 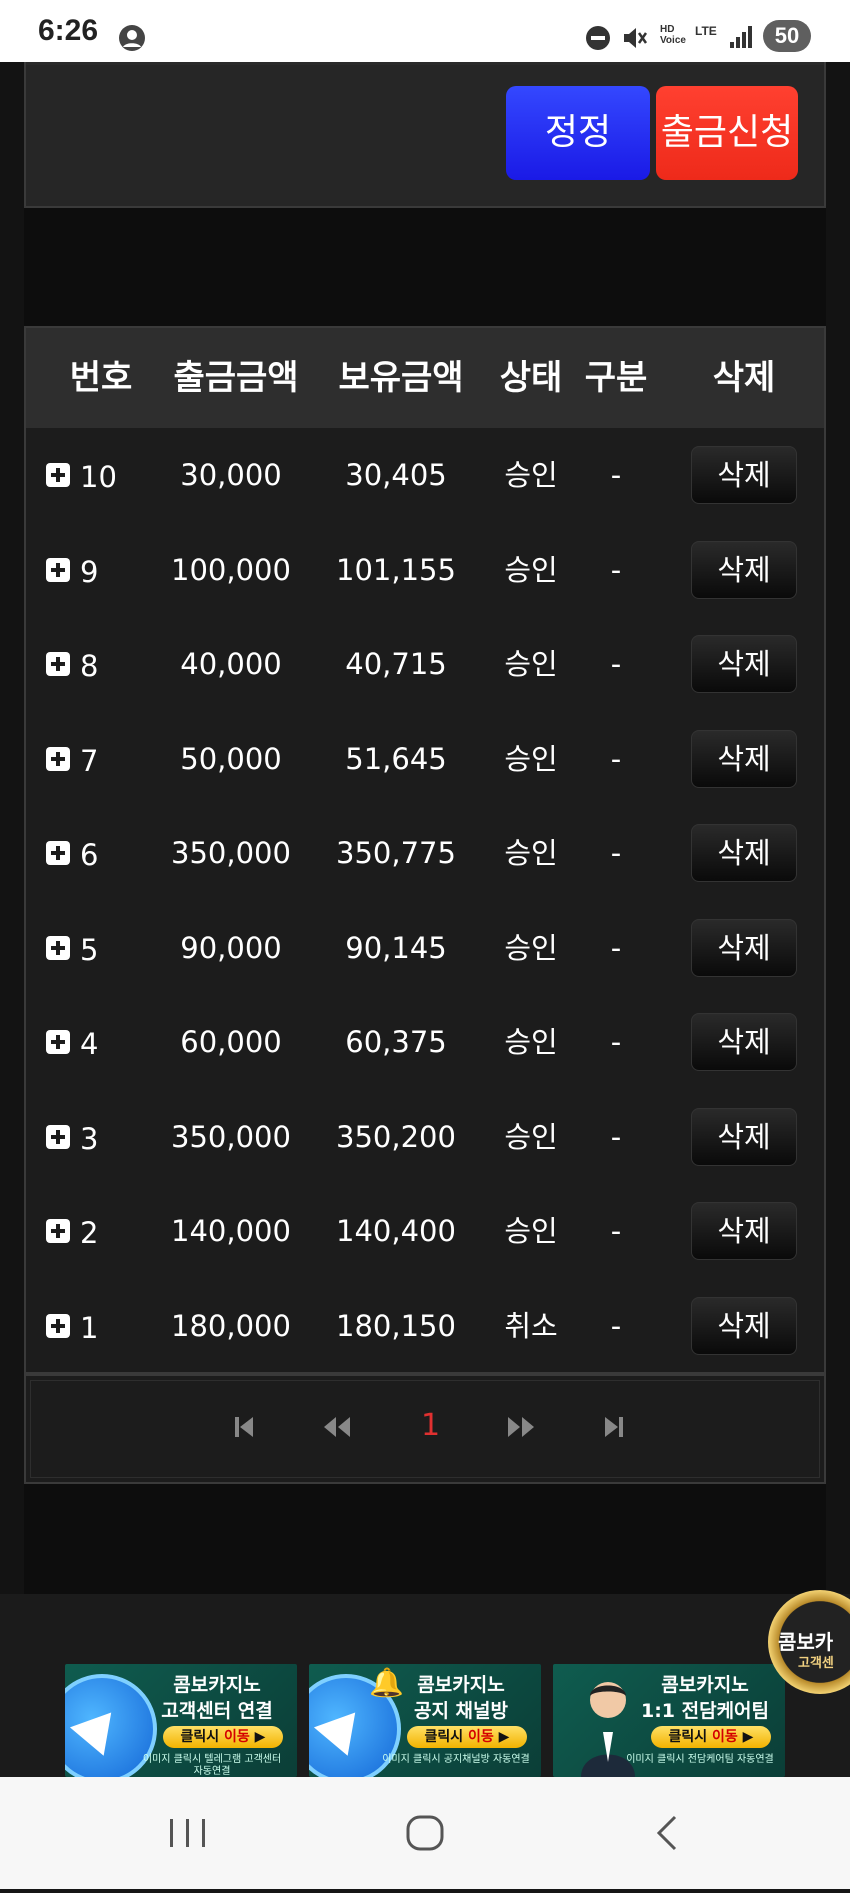 What do you see at coordinates (188, 1833) in the screenshot?
I see `recent-apps-icon` at bounding box center [188, 1833].